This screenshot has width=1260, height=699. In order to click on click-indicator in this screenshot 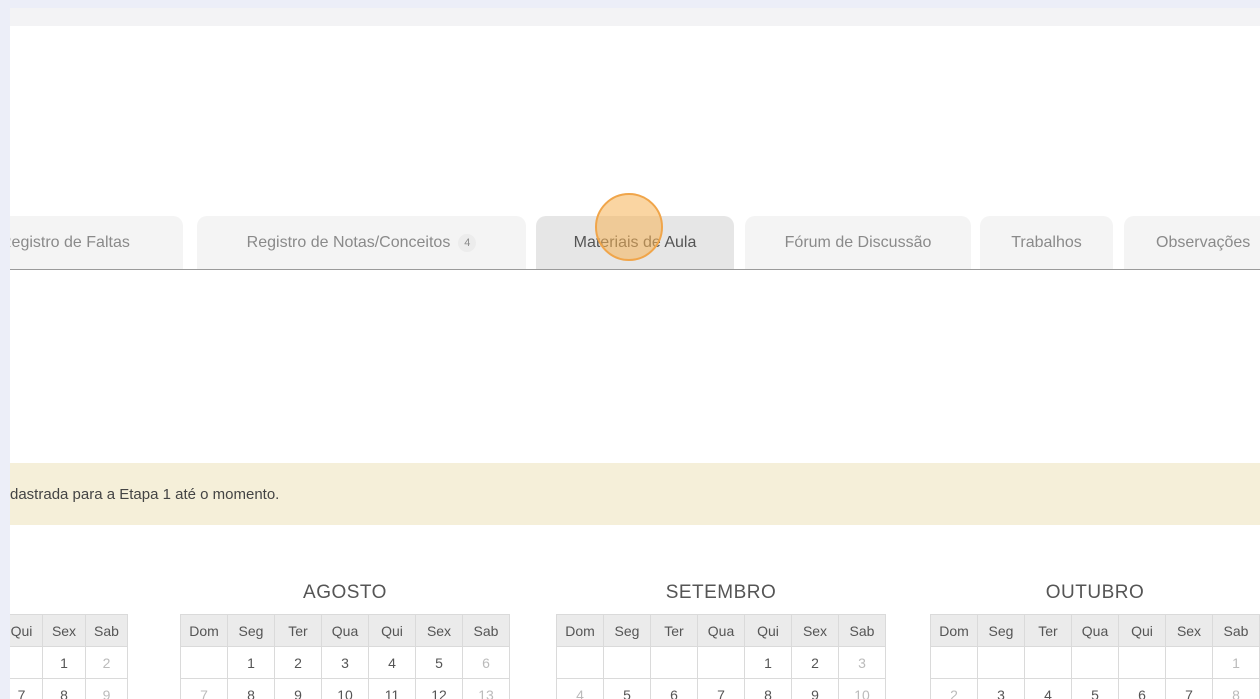, I will do `click(629, 227)`.